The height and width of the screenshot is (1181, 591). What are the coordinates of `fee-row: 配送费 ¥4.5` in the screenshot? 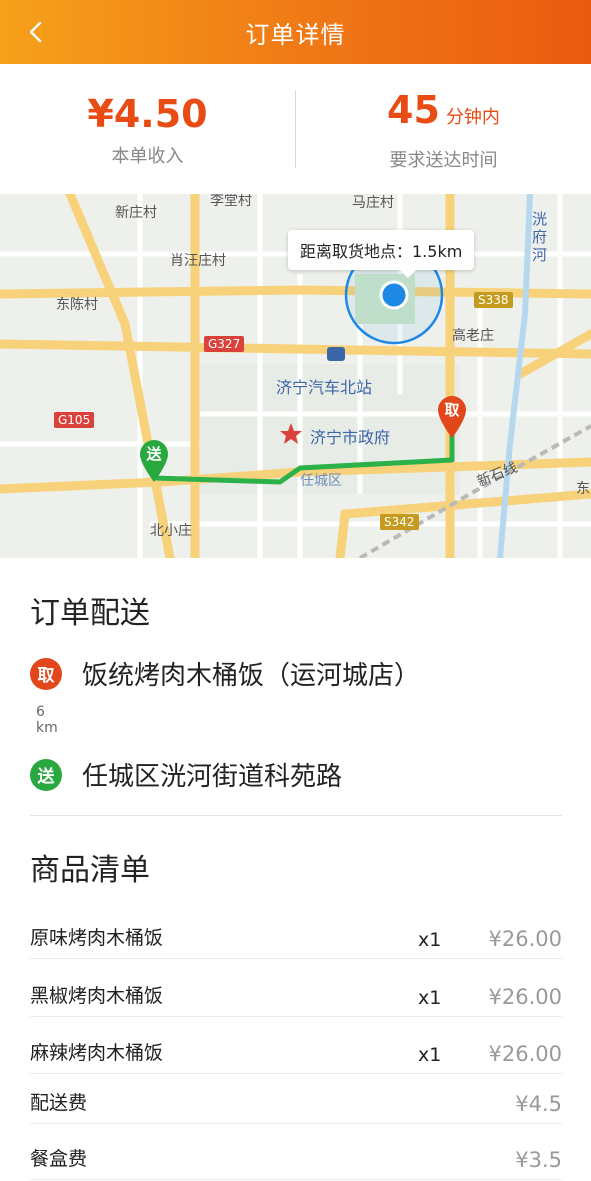 It's located at (296, 1102).